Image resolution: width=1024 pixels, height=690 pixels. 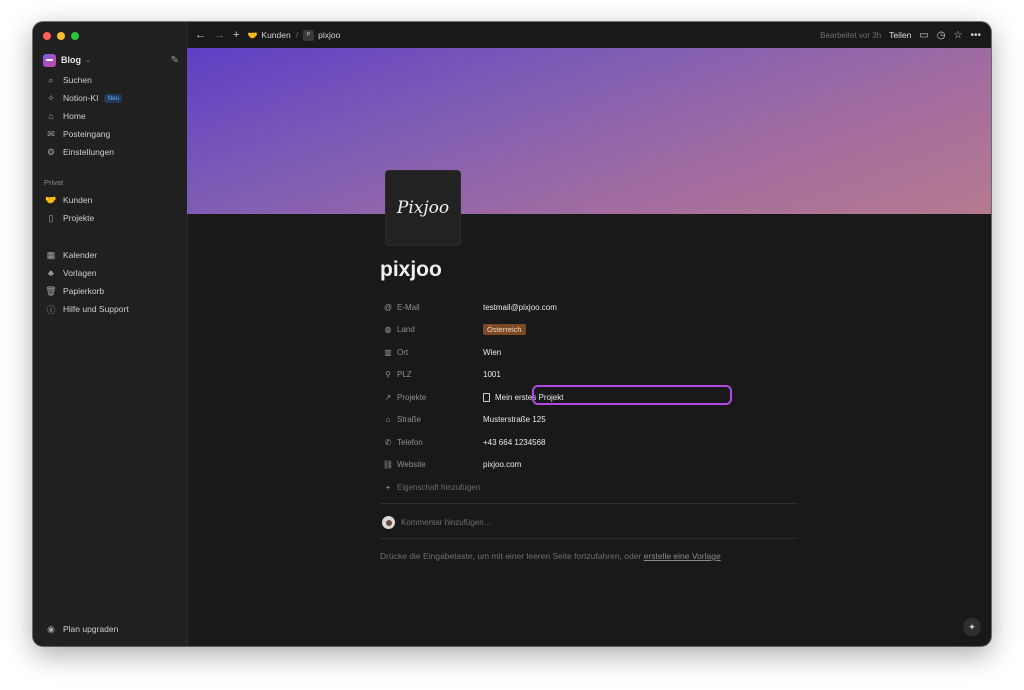 I want to click on sidebar-item-home: ⌂ Home, so click(x=111, y=116).